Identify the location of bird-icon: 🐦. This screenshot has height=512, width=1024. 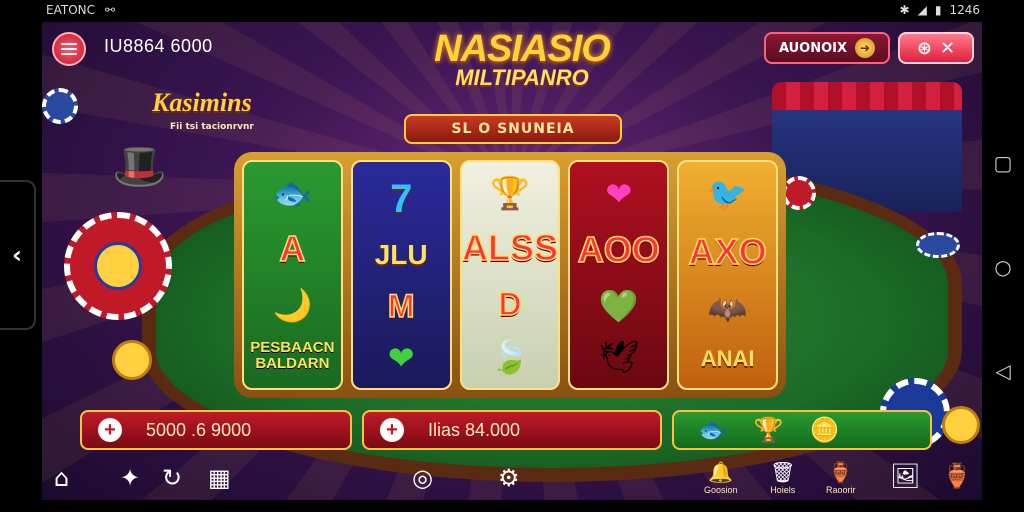
(727, 194).